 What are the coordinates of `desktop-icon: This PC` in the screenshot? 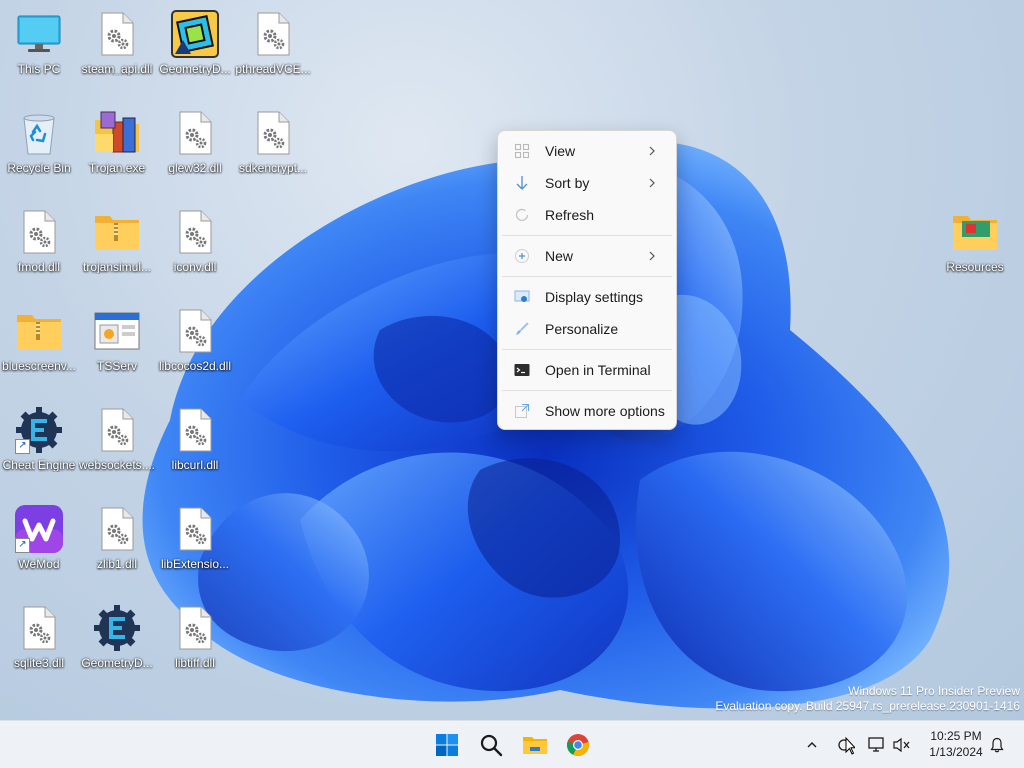 It's located at (39, 51).